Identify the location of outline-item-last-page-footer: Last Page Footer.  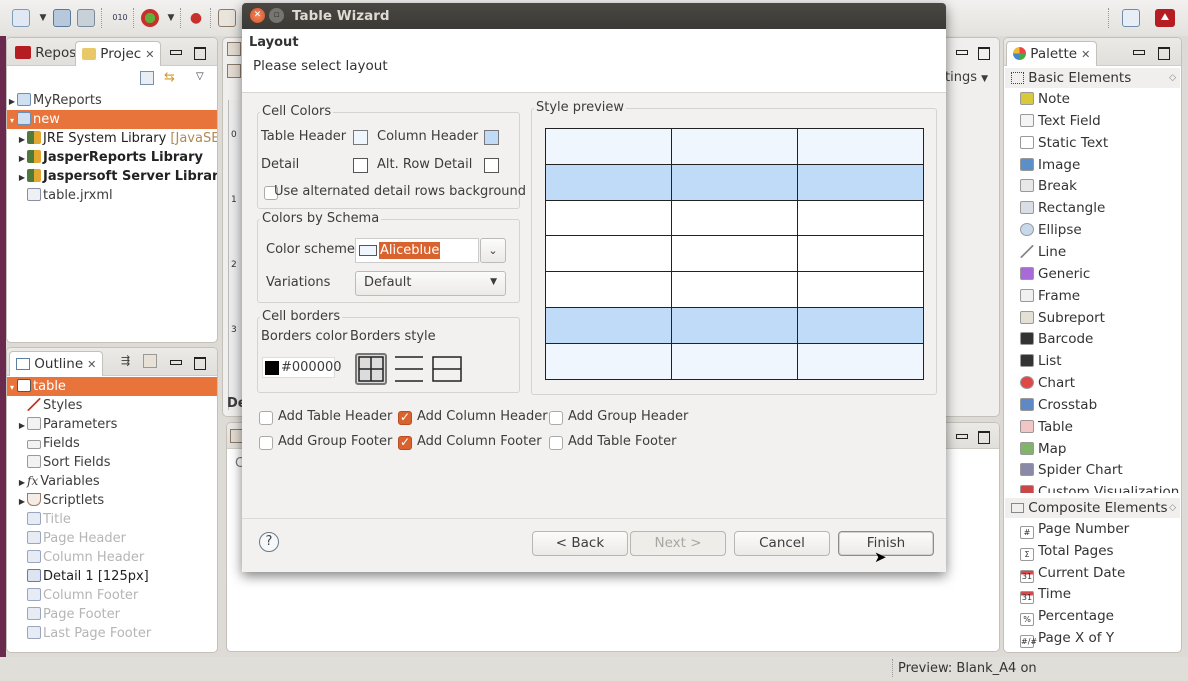
(112, 633).